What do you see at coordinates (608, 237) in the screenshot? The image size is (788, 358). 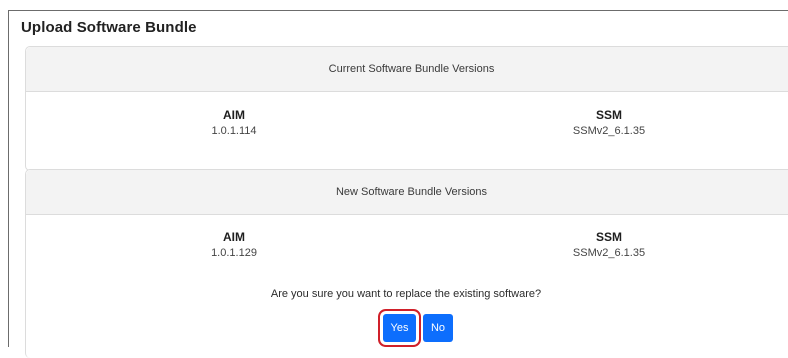 I see `new-ssm-label: SSM` at bounding box center [608, 237].